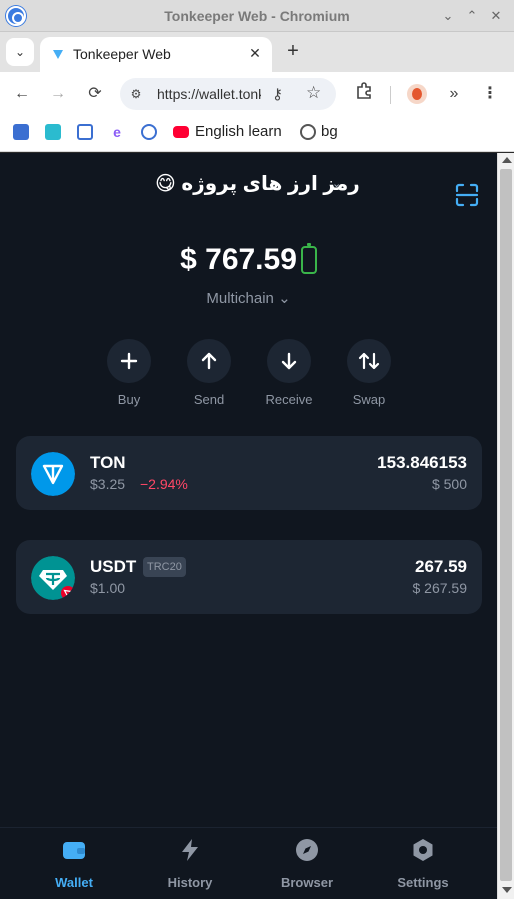 The width and height of the screenshot is (514, 899). I want to click on new-tab-button: +, so click(293, 51).